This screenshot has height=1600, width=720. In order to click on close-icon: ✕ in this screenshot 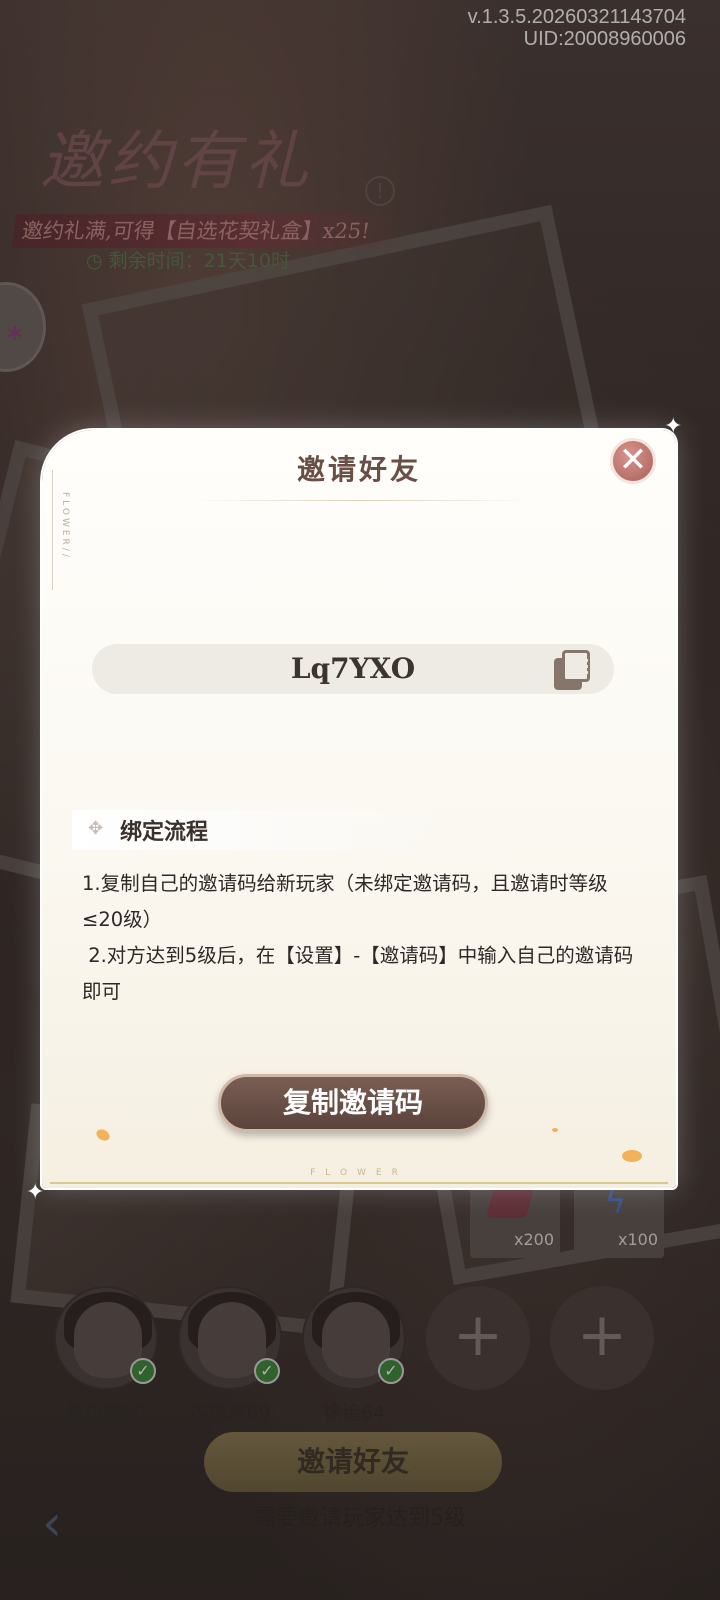, I will do `click(633, 460)`.